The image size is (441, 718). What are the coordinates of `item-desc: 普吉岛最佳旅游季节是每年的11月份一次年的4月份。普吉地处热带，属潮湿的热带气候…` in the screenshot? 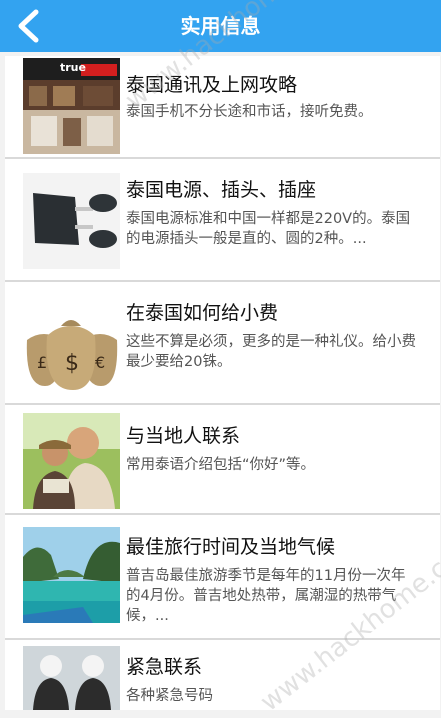 It's located at (266, 596).